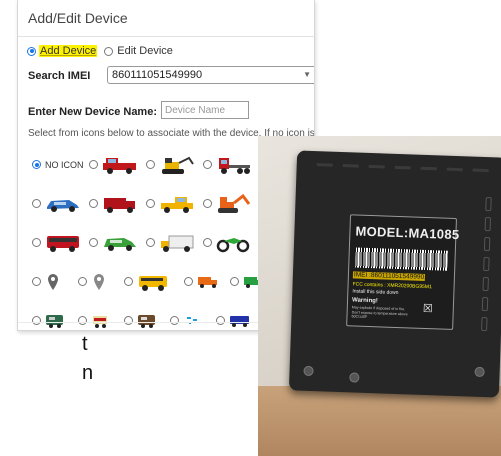 The width and height of the screenshot is (501, 456). I want to click on chevron-down-icon: ▼, so click(307, 74).